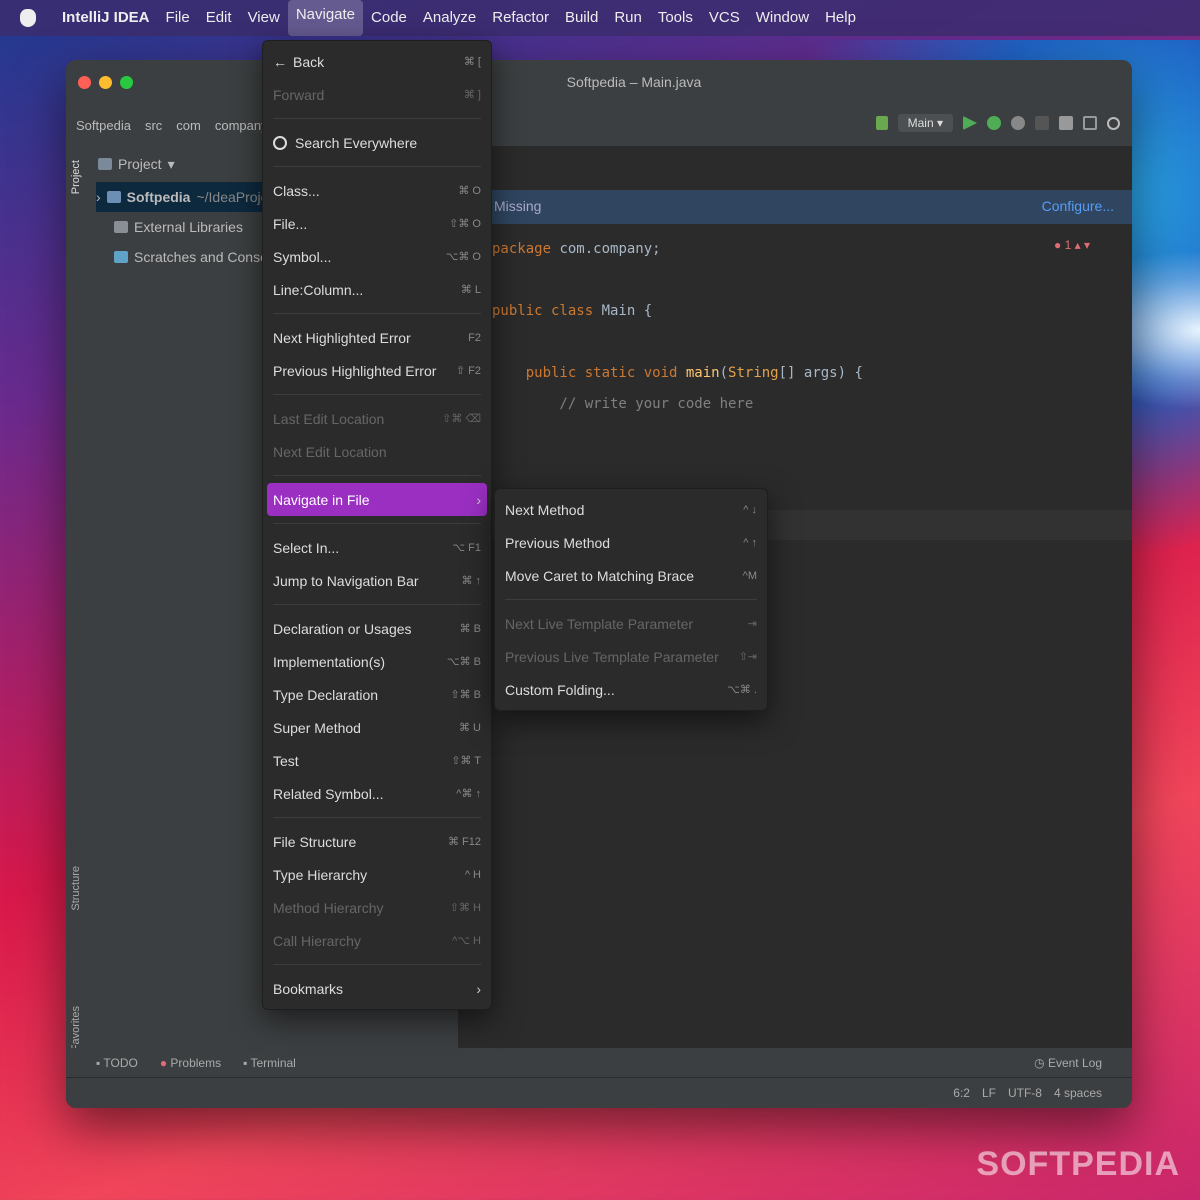 This screenshot has height=1200, width=1200. I want to click on menu-item-class: Class... ⌘ O, so click(377, 190).